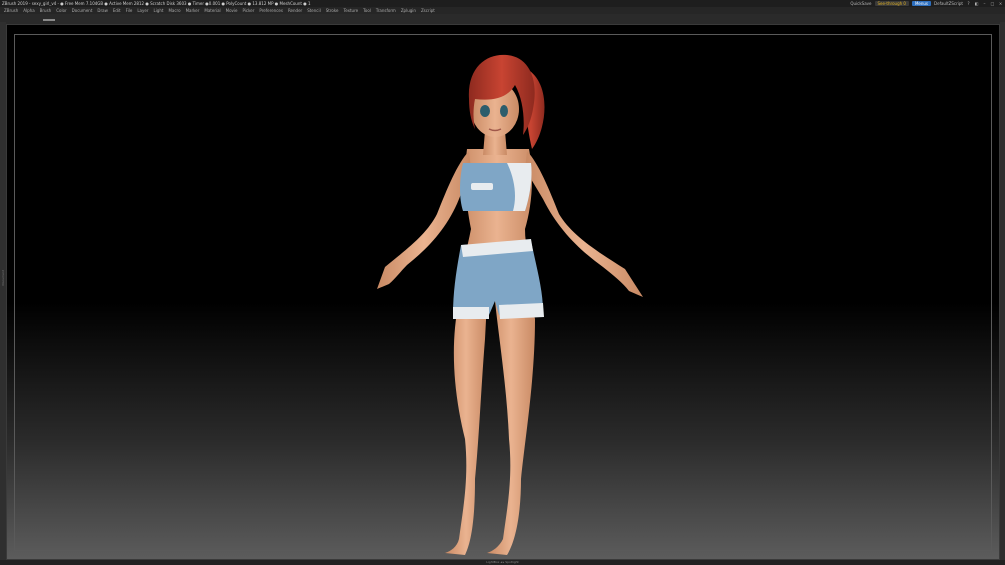 This screenshot has width=1005, height=565. Describe the element at coordinates (485, 111) in the screenshot. I see `left-eye` at that location.